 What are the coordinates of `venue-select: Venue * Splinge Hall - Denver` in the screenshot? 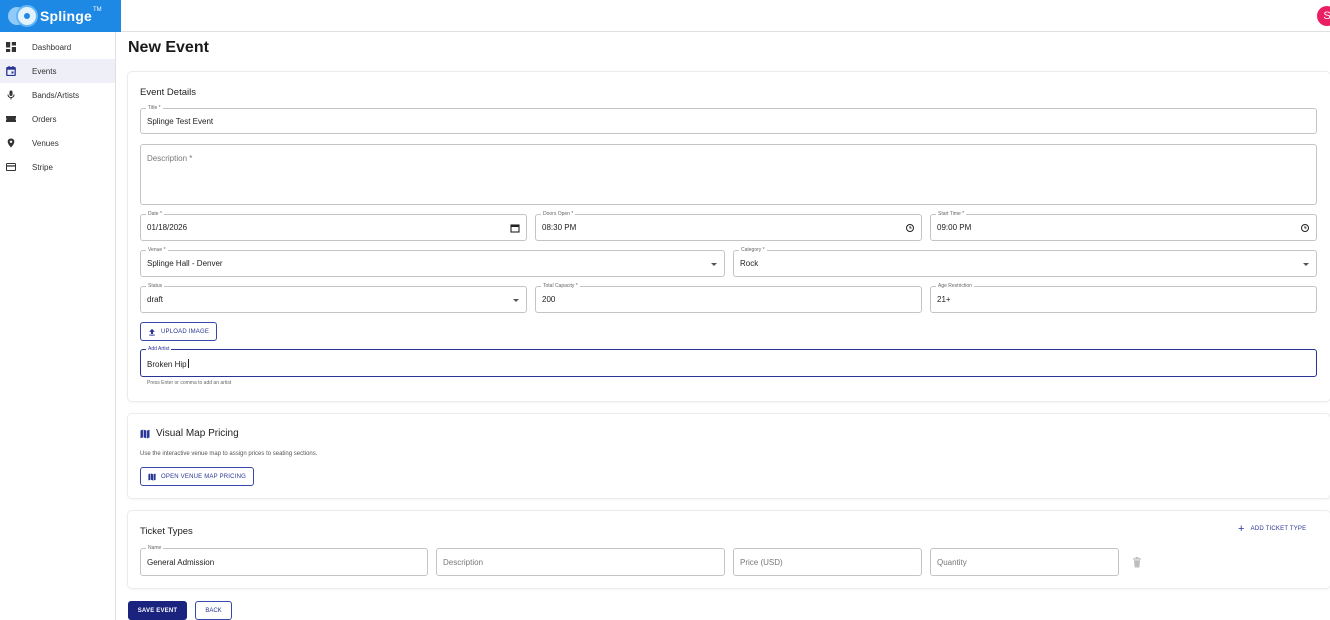 It's located at (432, 262).